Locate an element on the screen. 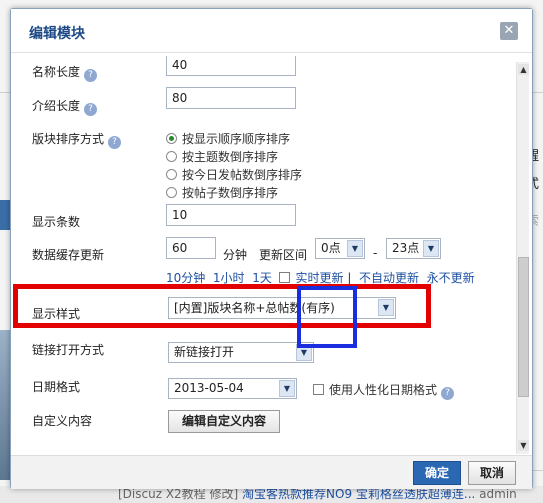 This screenshot has width=543, height=503. scrollbar: ▲ ▼ is located at coordinates (522, 258).